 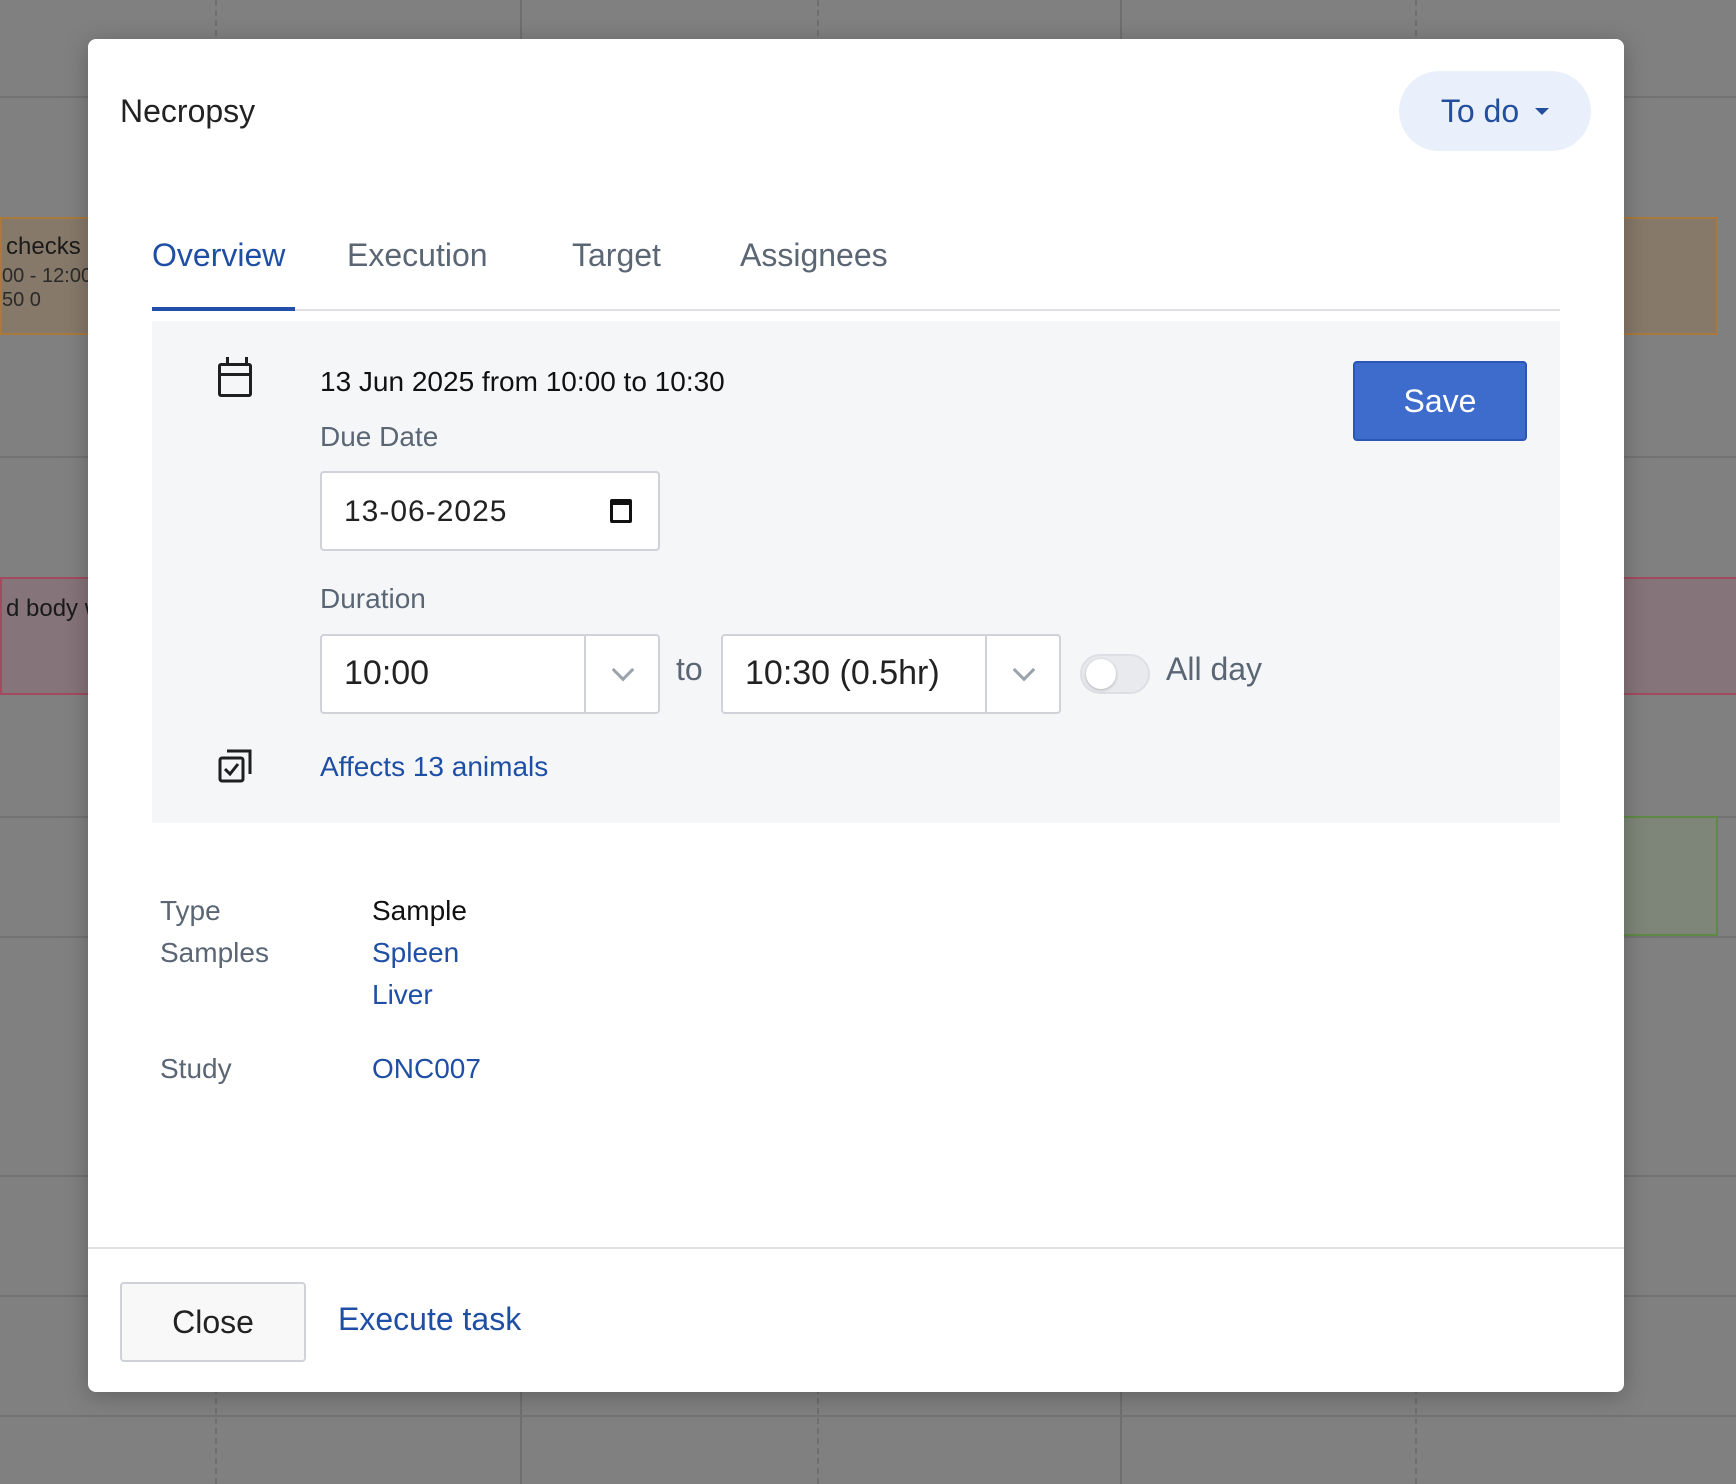 What do you see at coordinates (235, 766) in the screenshot?
I see `multi-check-icon` at bounding box center [235, 766].